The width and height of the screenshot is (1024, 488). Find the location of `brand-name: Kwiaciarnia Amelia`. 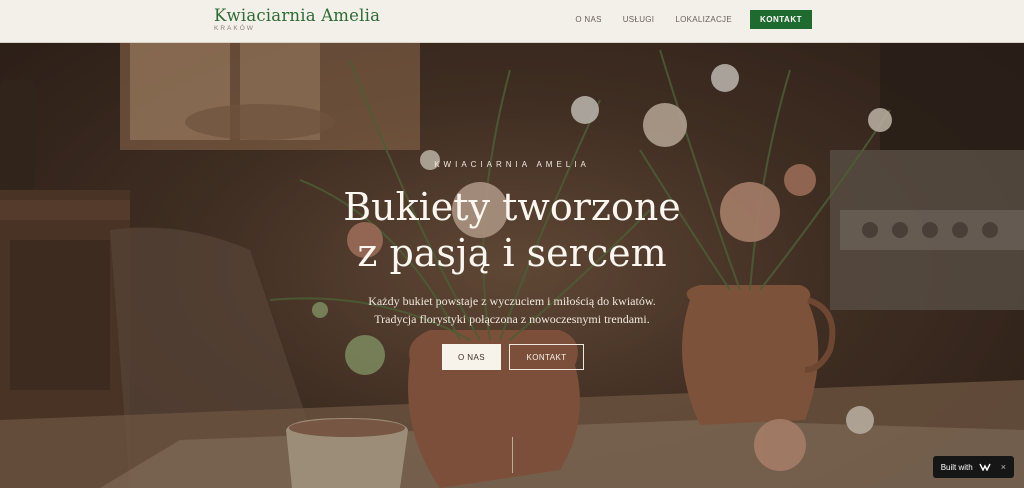

brand-name: Kwiaciarnia Amelia is located at coordinates (297, 15).